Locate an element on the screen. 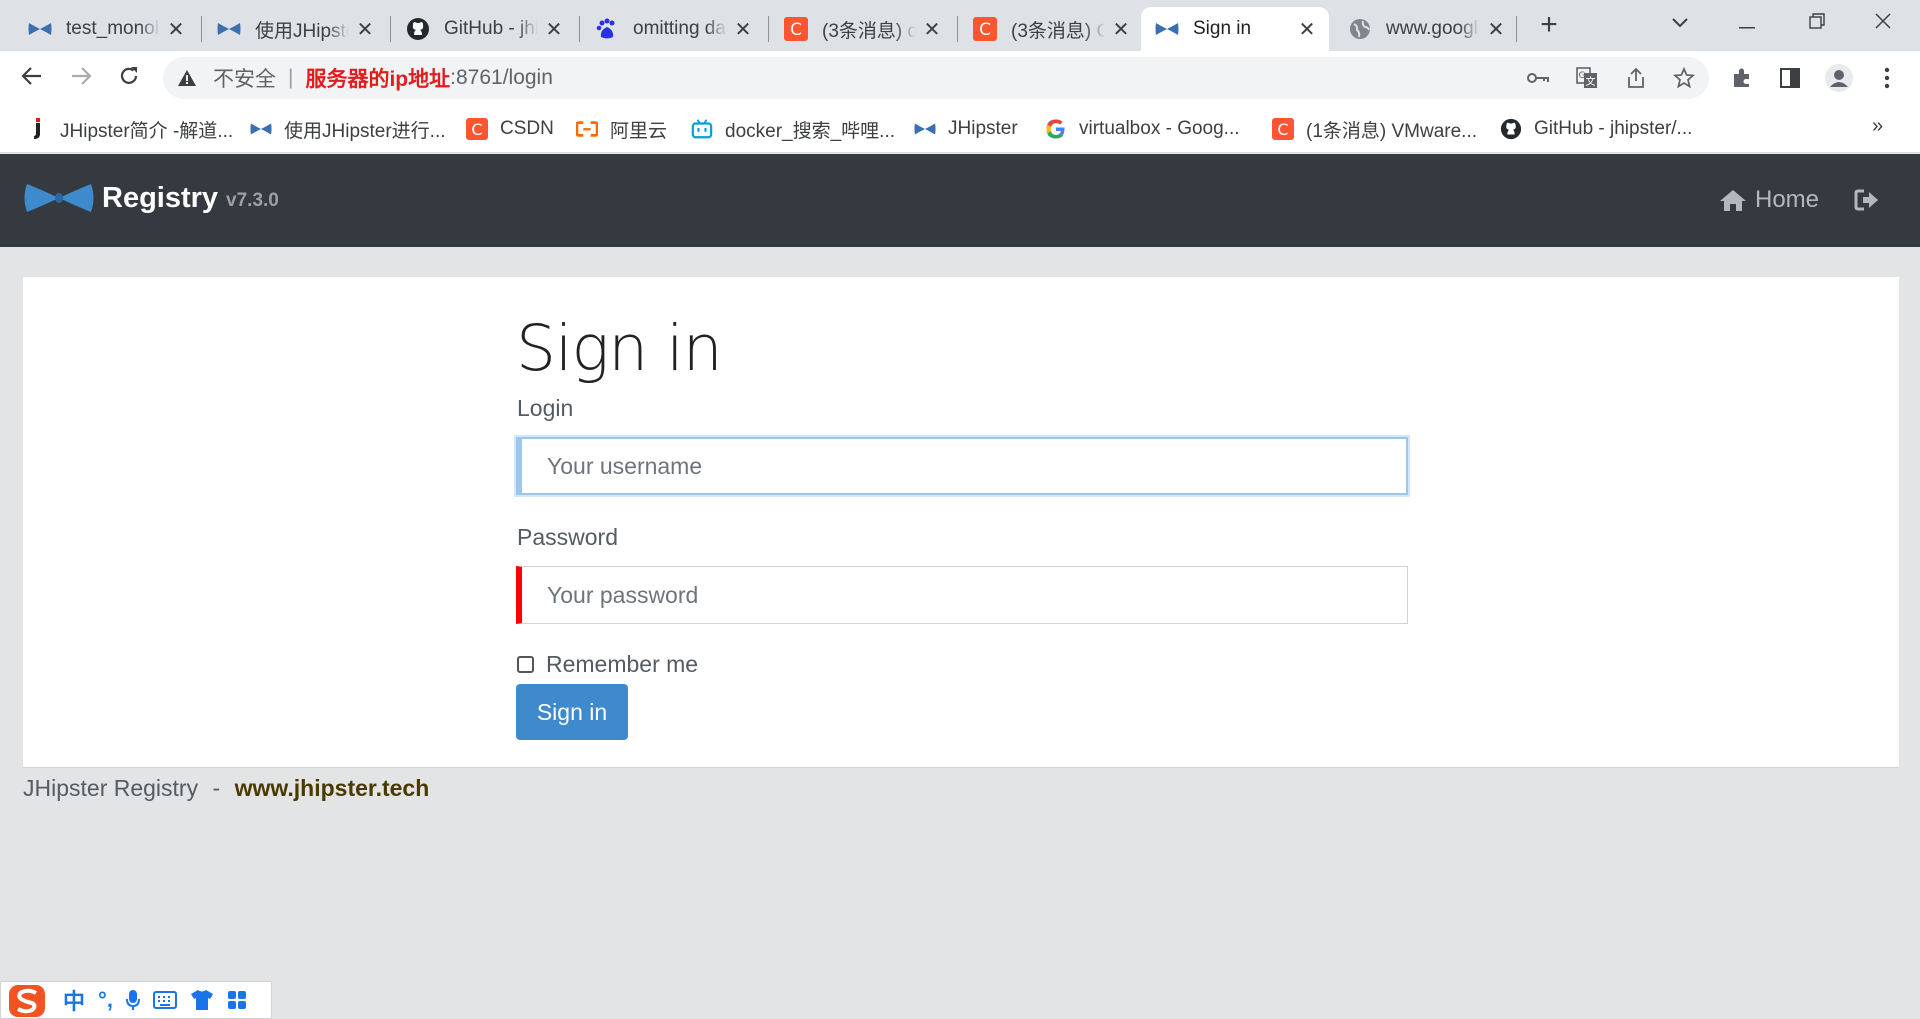 This screenshot has height=1019, width=1920. toolbox-icon is located at coordinates (237, 1000).